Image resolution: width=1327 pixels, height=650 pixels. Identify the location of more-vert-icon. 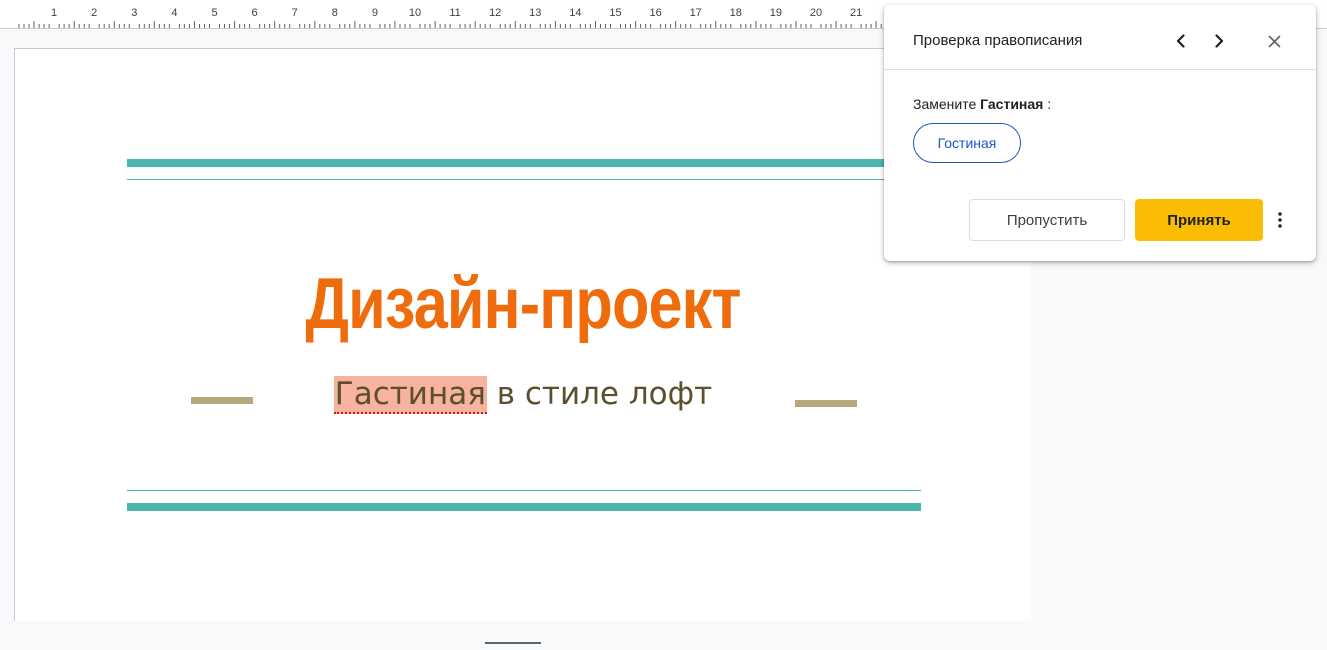
(1280, 220).